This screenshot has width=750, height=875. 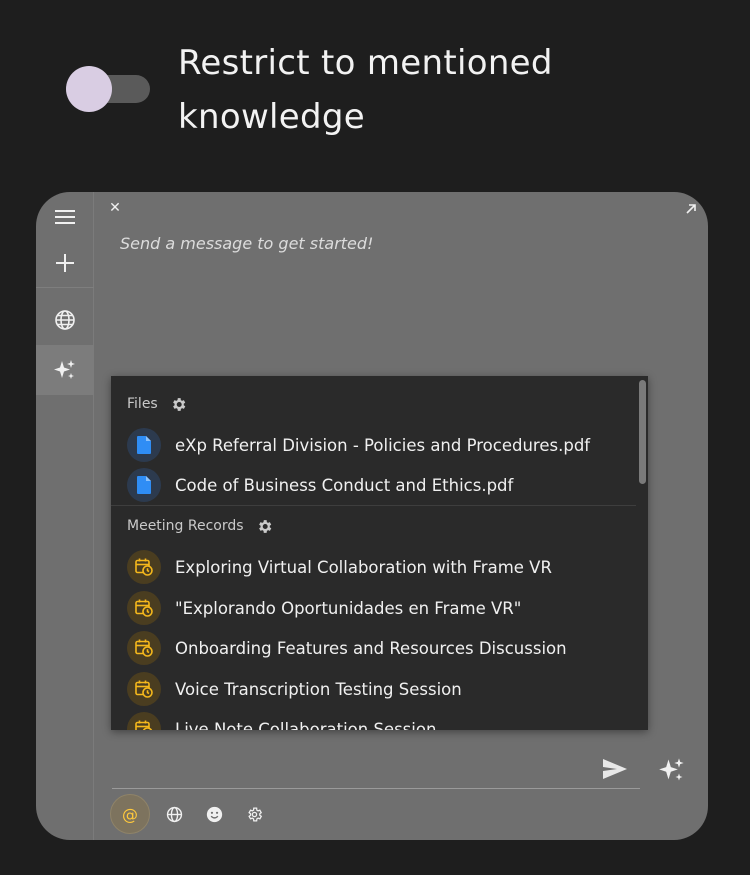 What do you see at coordinates (365, 90) in the screenshot?
I see `restrict-knowledge-title: Restrict to mentioned knowledge` at bounding box center [365, 90].